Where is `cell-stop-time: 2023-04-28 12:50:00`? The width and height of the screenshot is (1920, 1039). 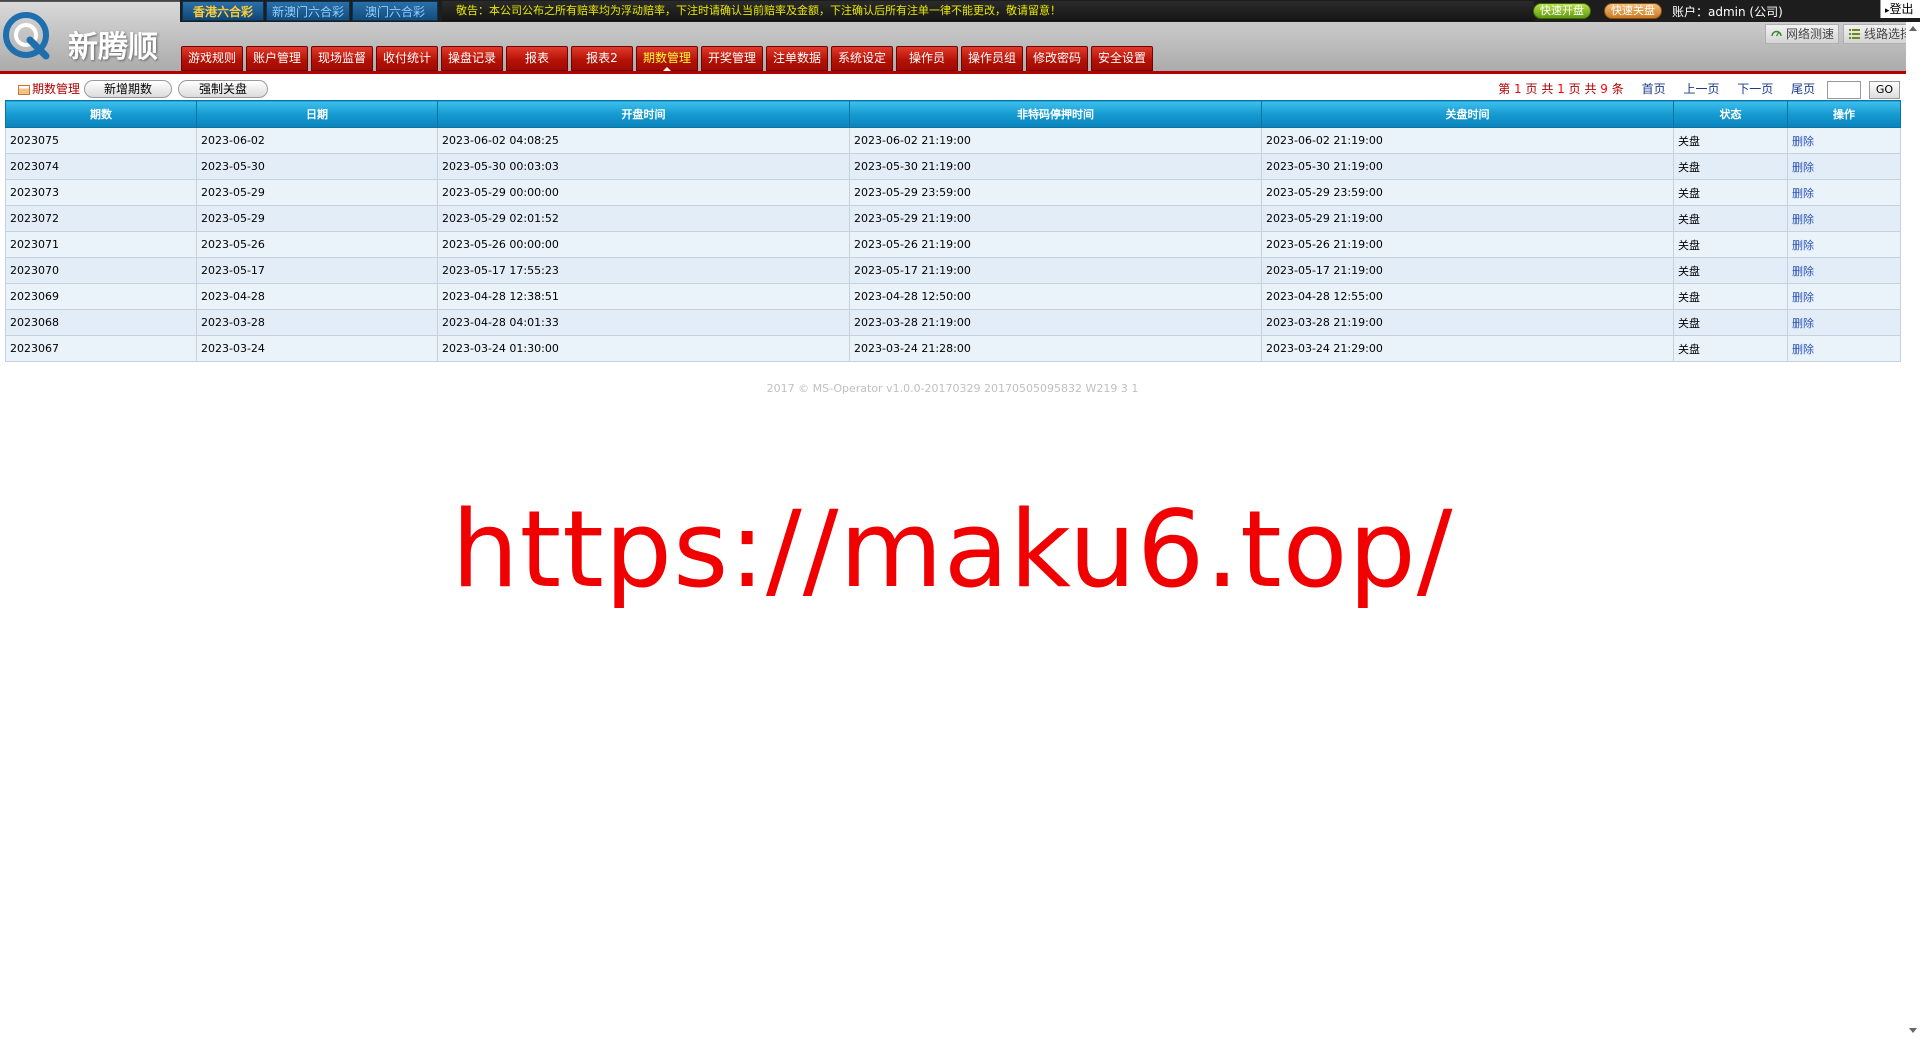 cell-stop-time: 2023-04-28 12:50:00 is located at coordinates (1055, 296).